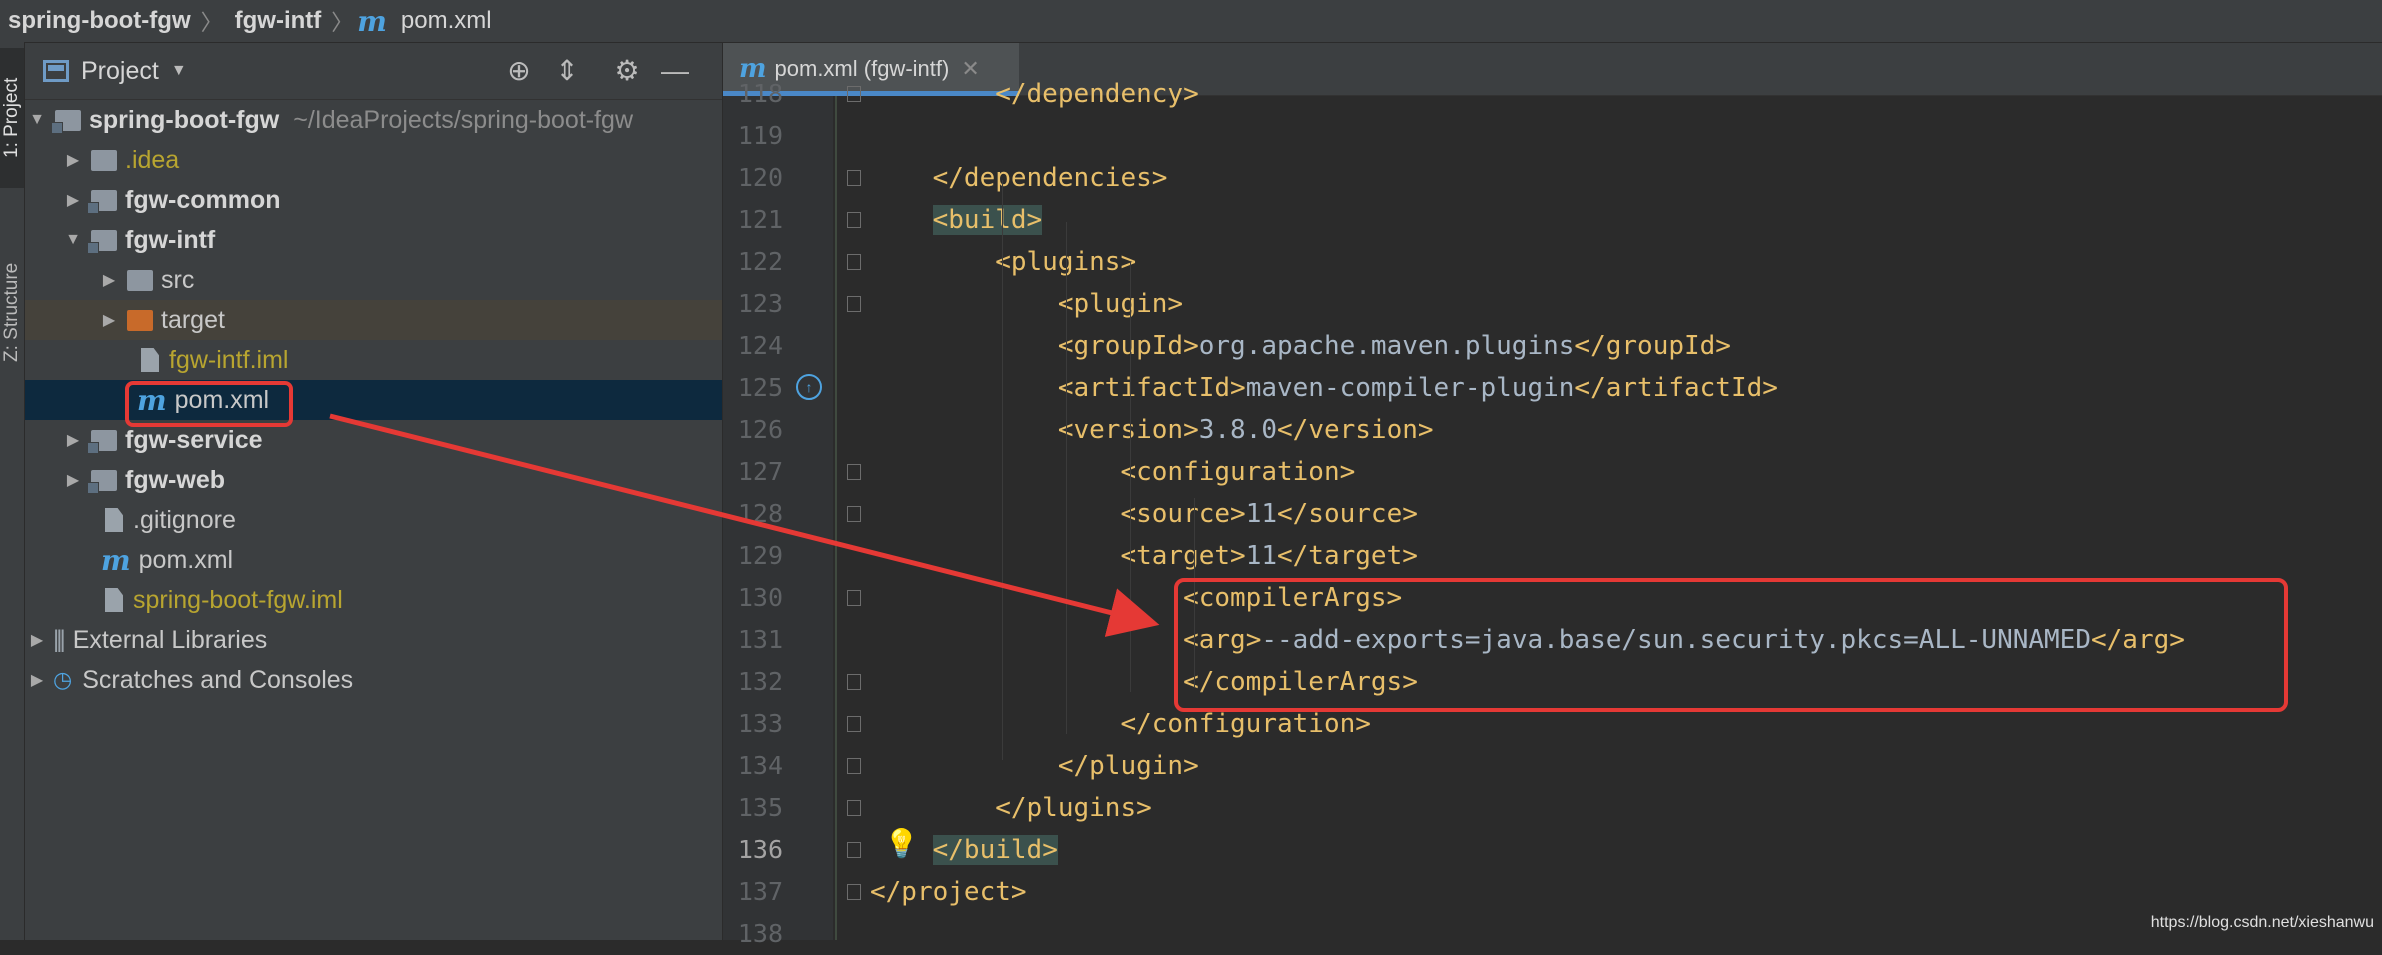  Describe the element at coordinates (760, 849) in the screenshot. I see `line-number: 136` at that location.